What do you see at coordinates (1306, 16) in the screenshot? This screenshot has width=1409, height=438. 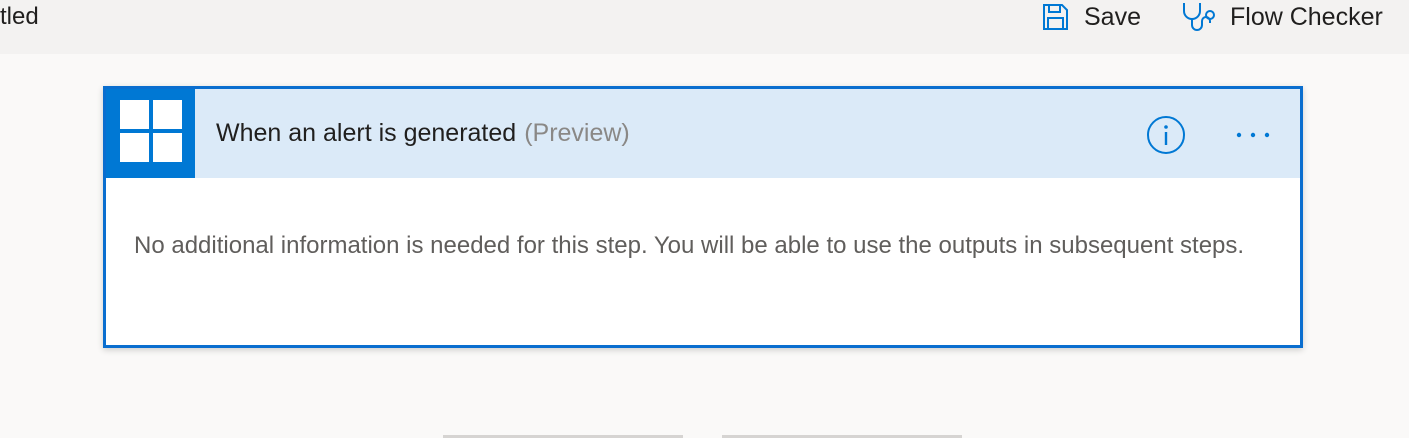 I see `flow-checker-label: Flow Checker` at bounding box center [1306, 16].